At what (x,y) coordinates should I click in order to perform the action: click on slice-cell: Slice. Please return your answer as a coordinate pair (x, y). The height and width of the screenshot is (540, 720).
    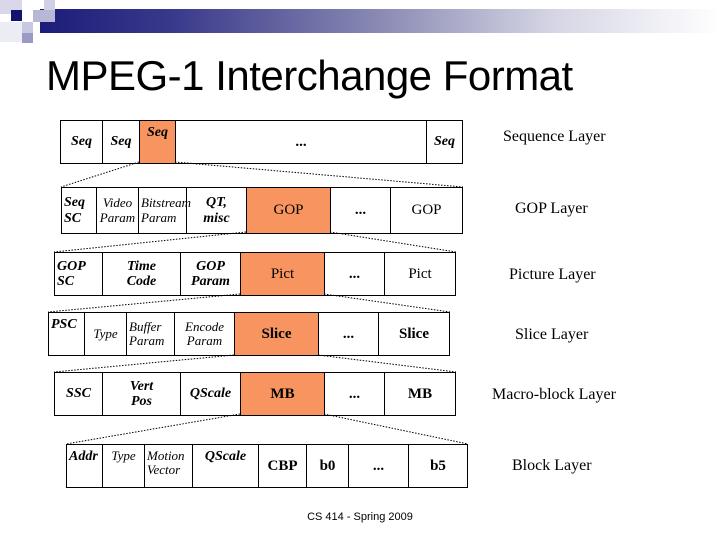
    Looking at the image, I should click on (414, 334).